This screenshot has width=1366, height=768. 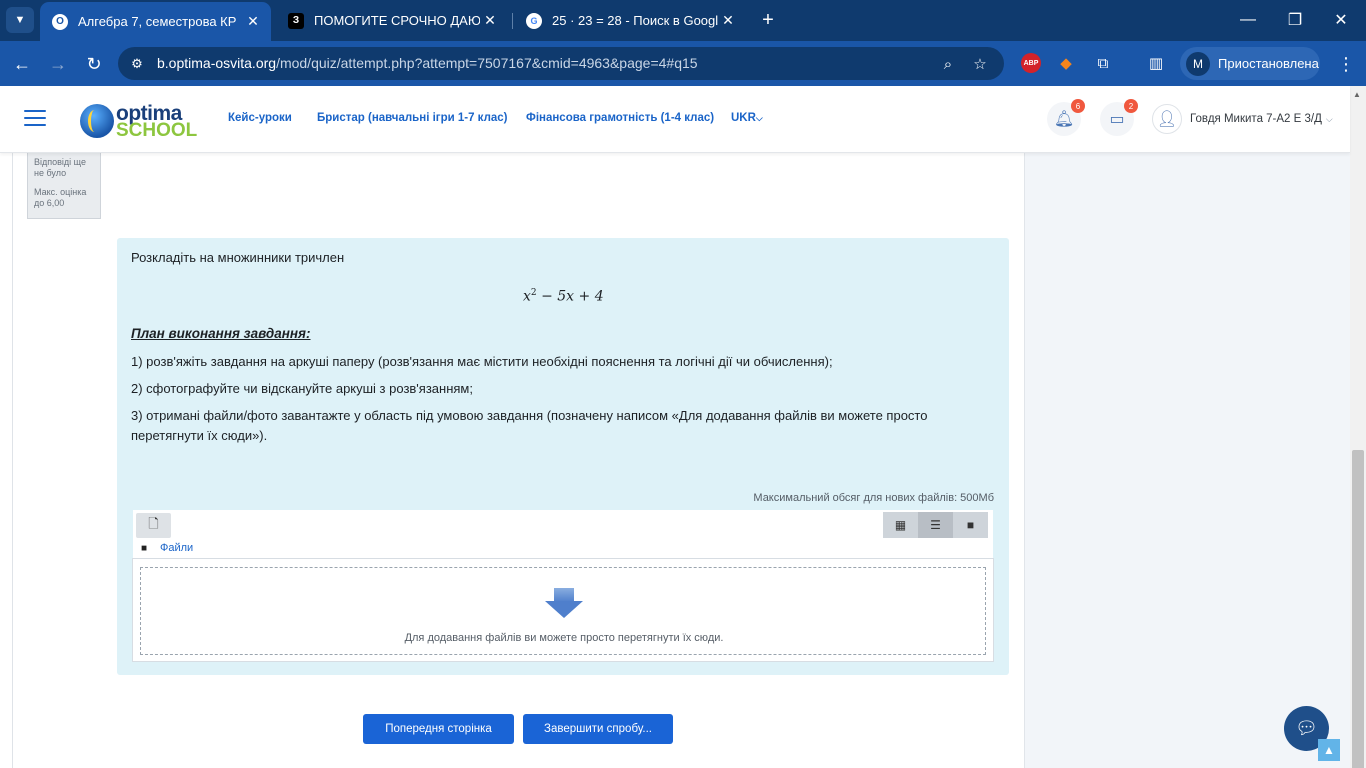 I want to click on view-list-button: ☰, so click(x=935, y=525).